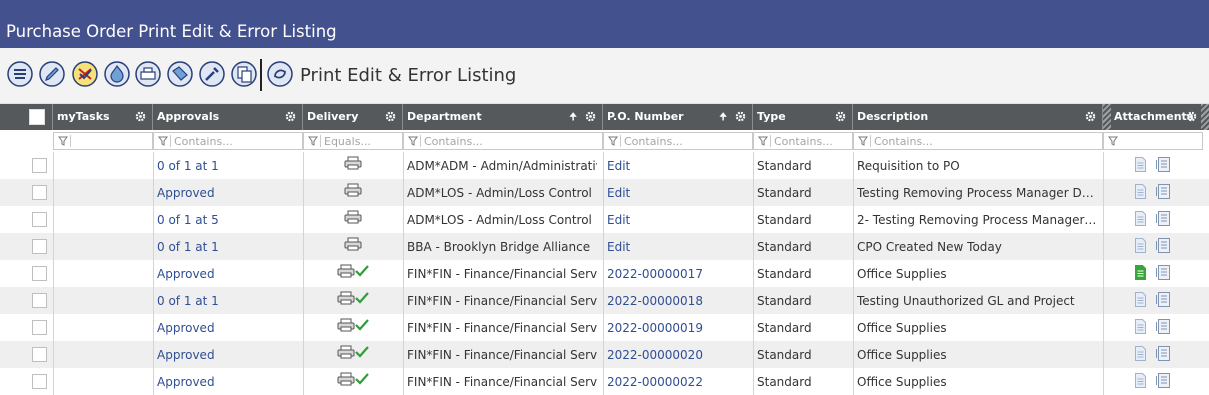  I want to click on filter-mytasks, so click(103, 141).